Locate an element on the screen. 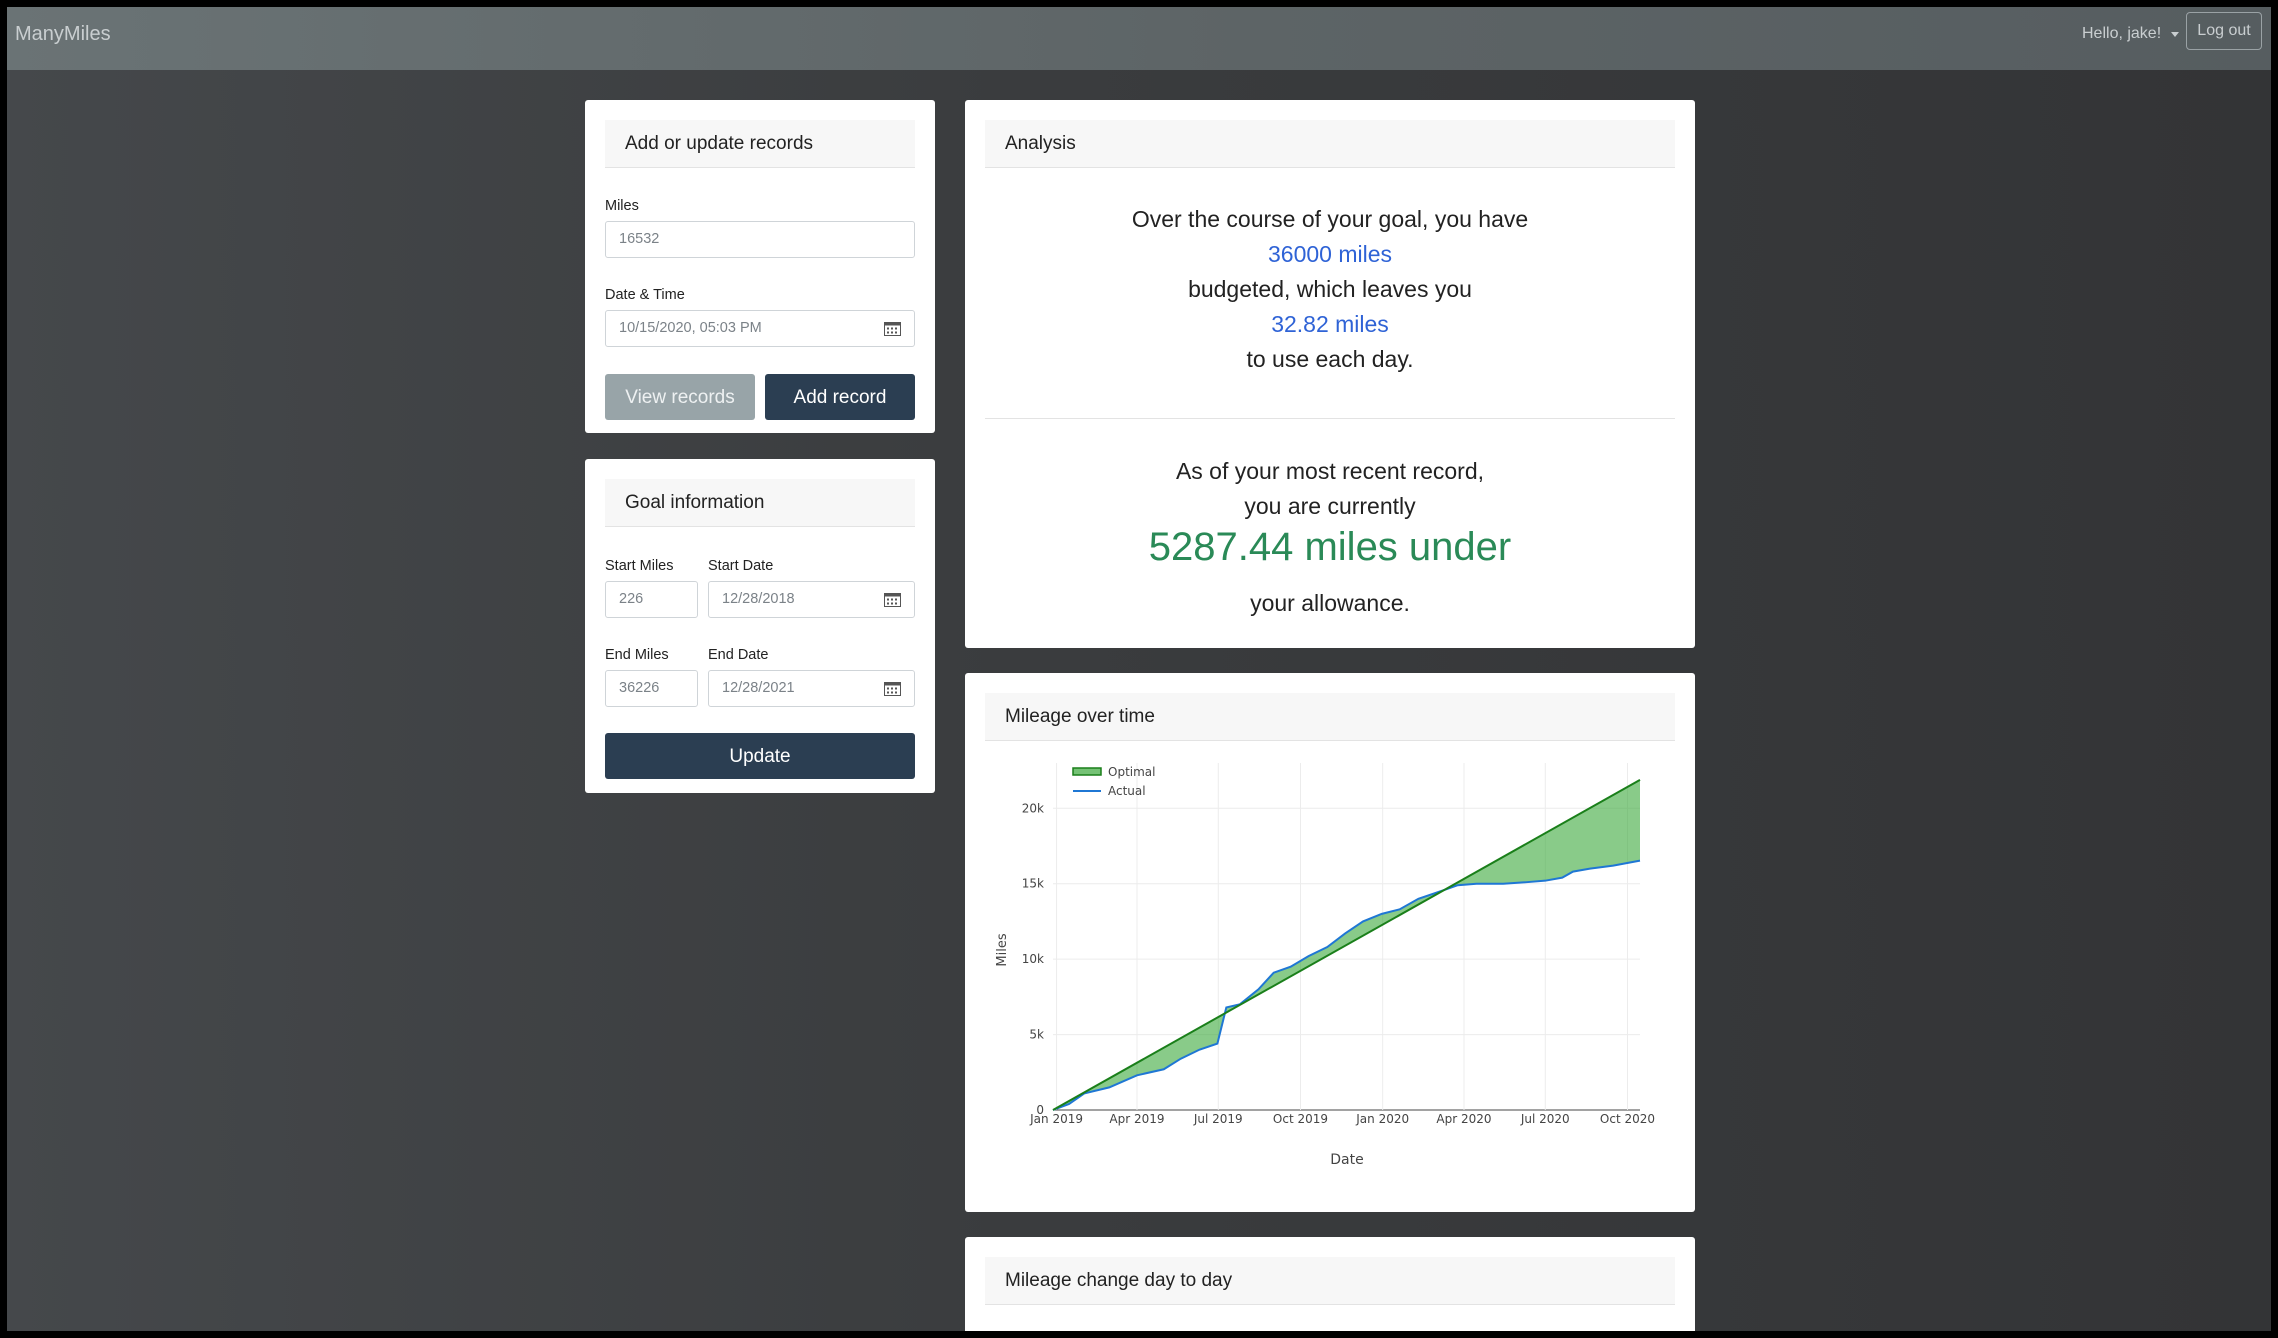  x-axis-label: Date is located at coordinates (1346, 1160).